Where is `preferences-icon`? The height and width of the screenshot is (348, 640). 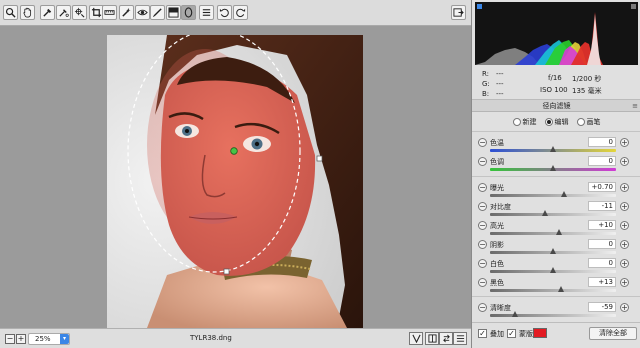
preferences-icon is located at coordinates (206, 12).